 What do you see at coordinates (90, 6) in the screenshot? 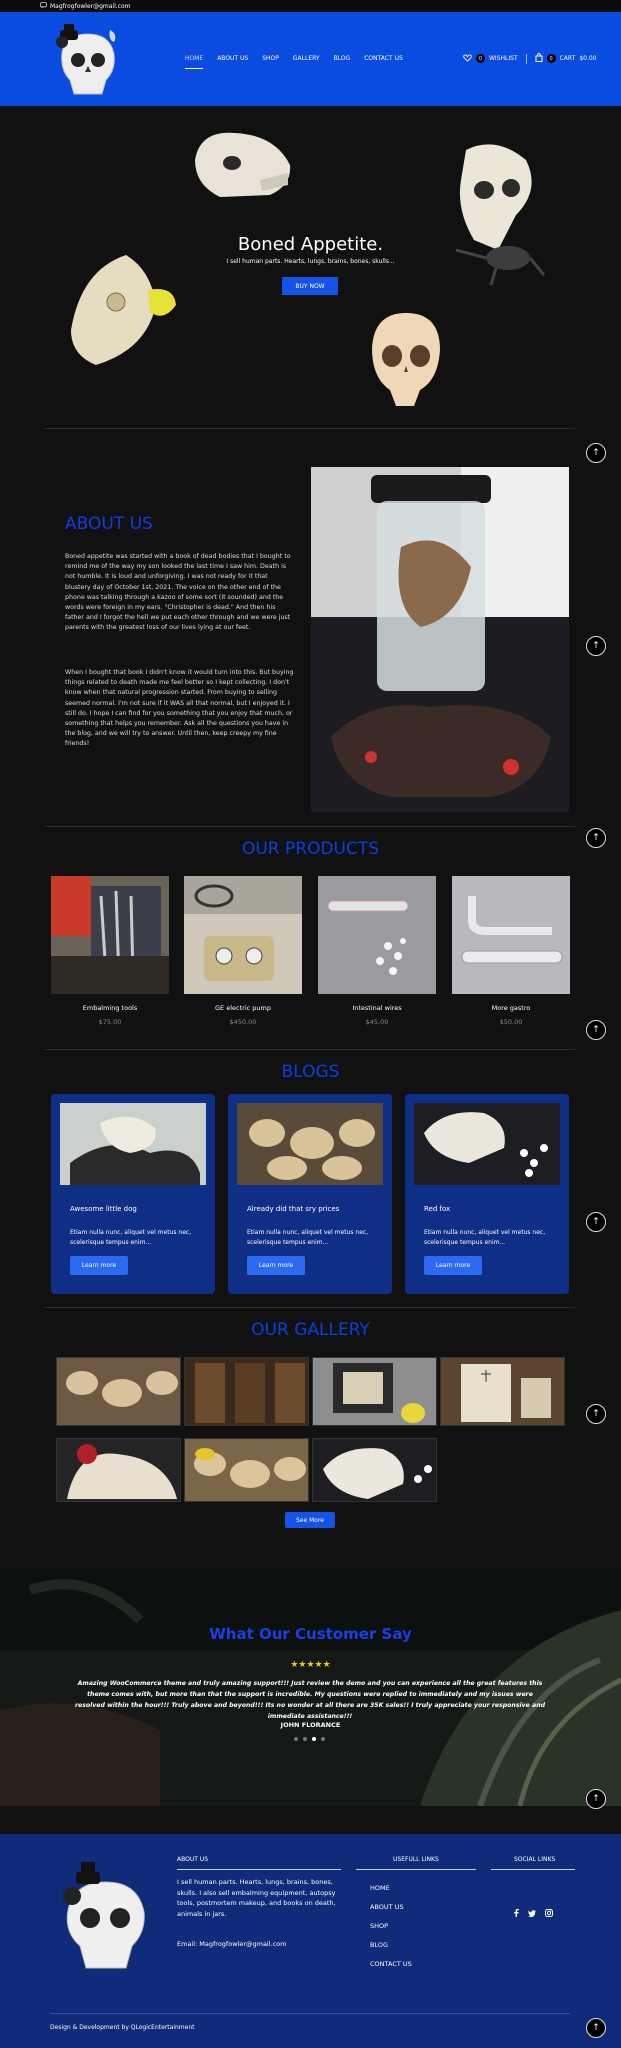
I see `topbar-email: Magfrogfowler@gmail.com` at bounding box center [90, 6].